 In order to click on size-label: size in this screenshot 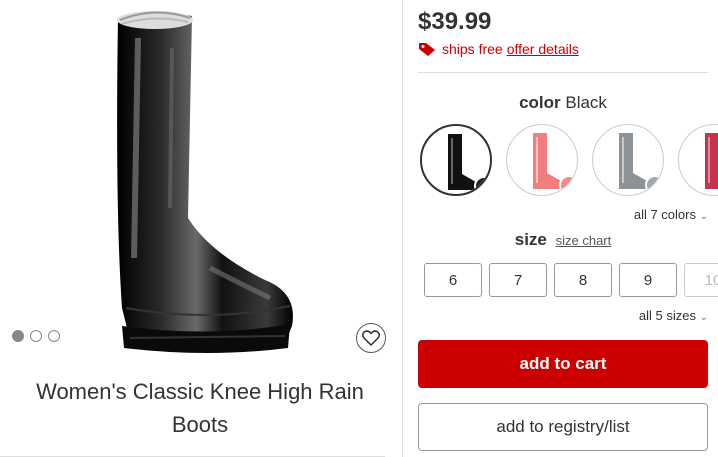, I will do `click(530, 239)`.